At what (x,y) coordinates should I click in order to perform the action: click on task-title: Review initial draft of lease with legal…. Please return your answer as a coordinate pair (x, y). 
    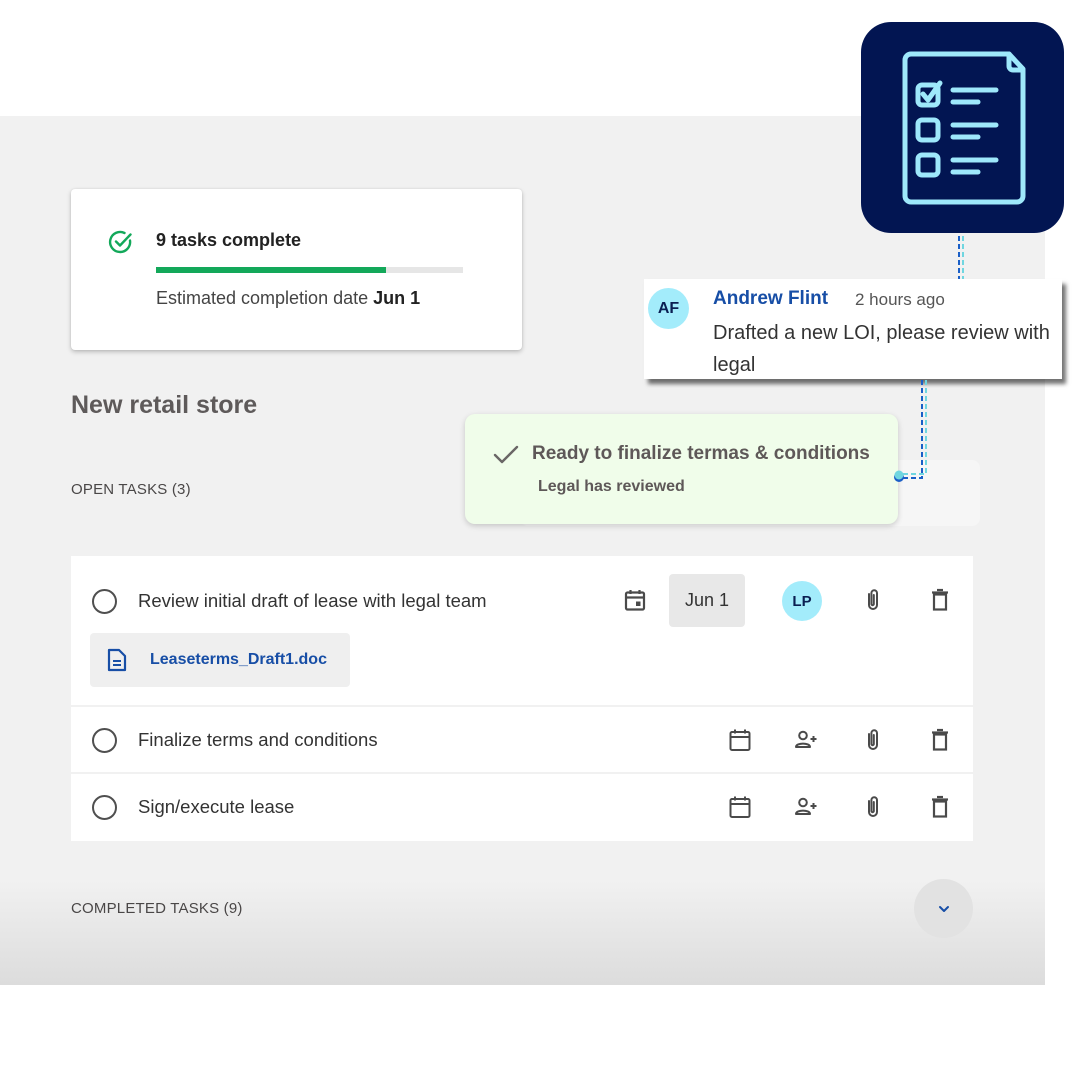
    Looking at the image, I should click on (312, 601).